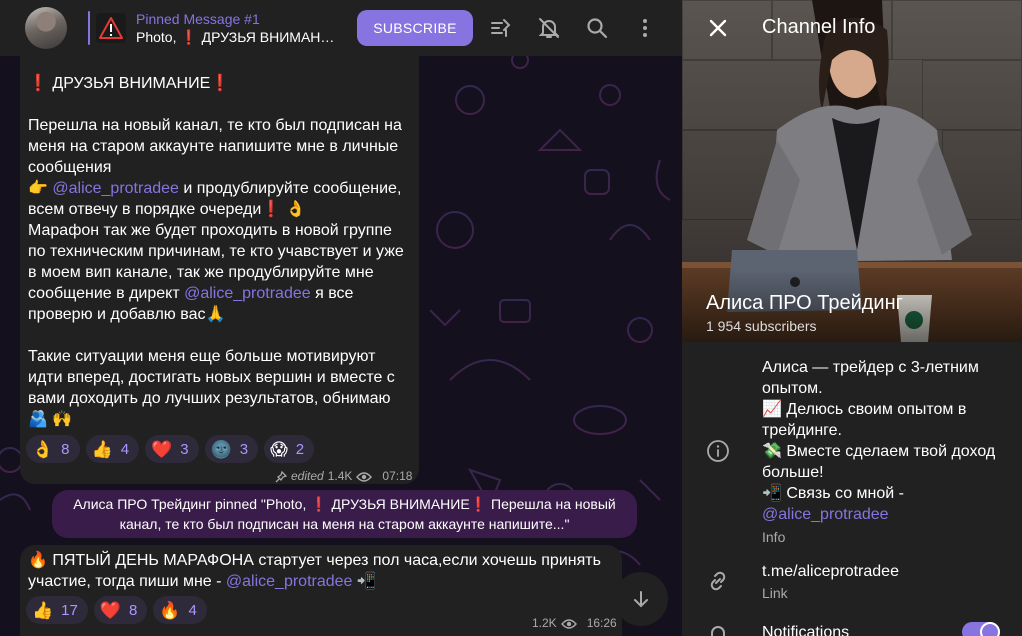 Image resolution: width=1022 pixels, height=636 pixels. Describe the element at coordinates (112, 449) in the screenshot. I see `reaction-chip: 👍 4` at that location.